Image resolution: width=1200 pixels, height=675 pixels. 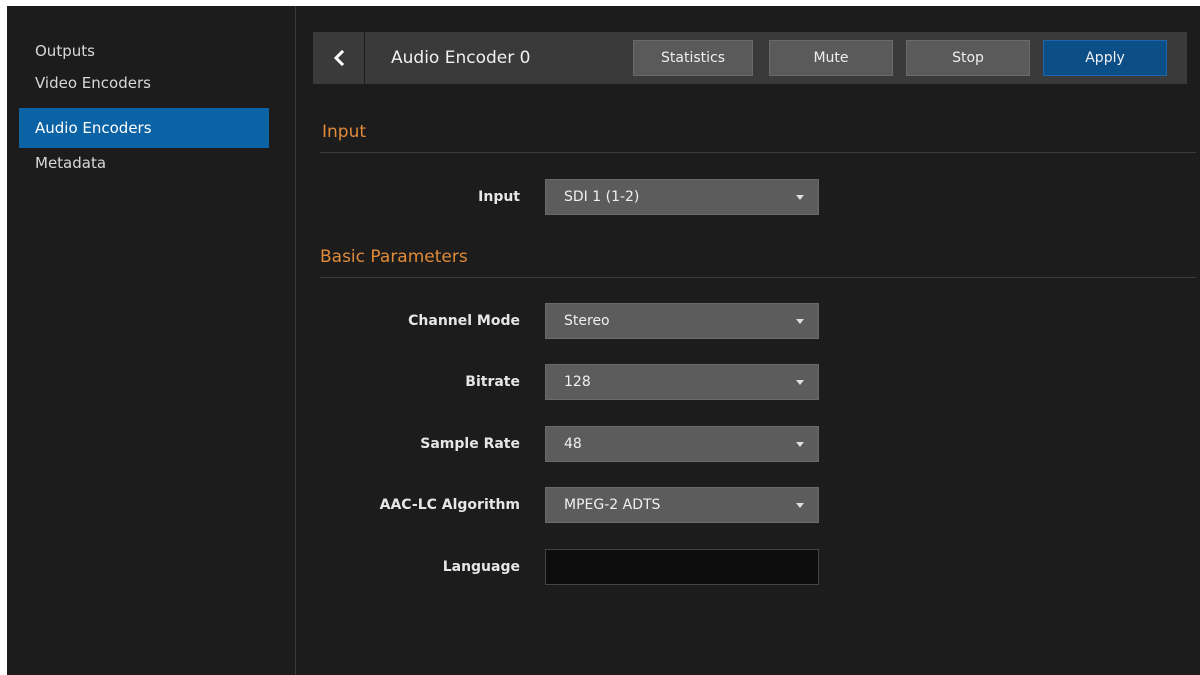 I want to click on sample-rate-select: 48, so click(x=682, y=444).